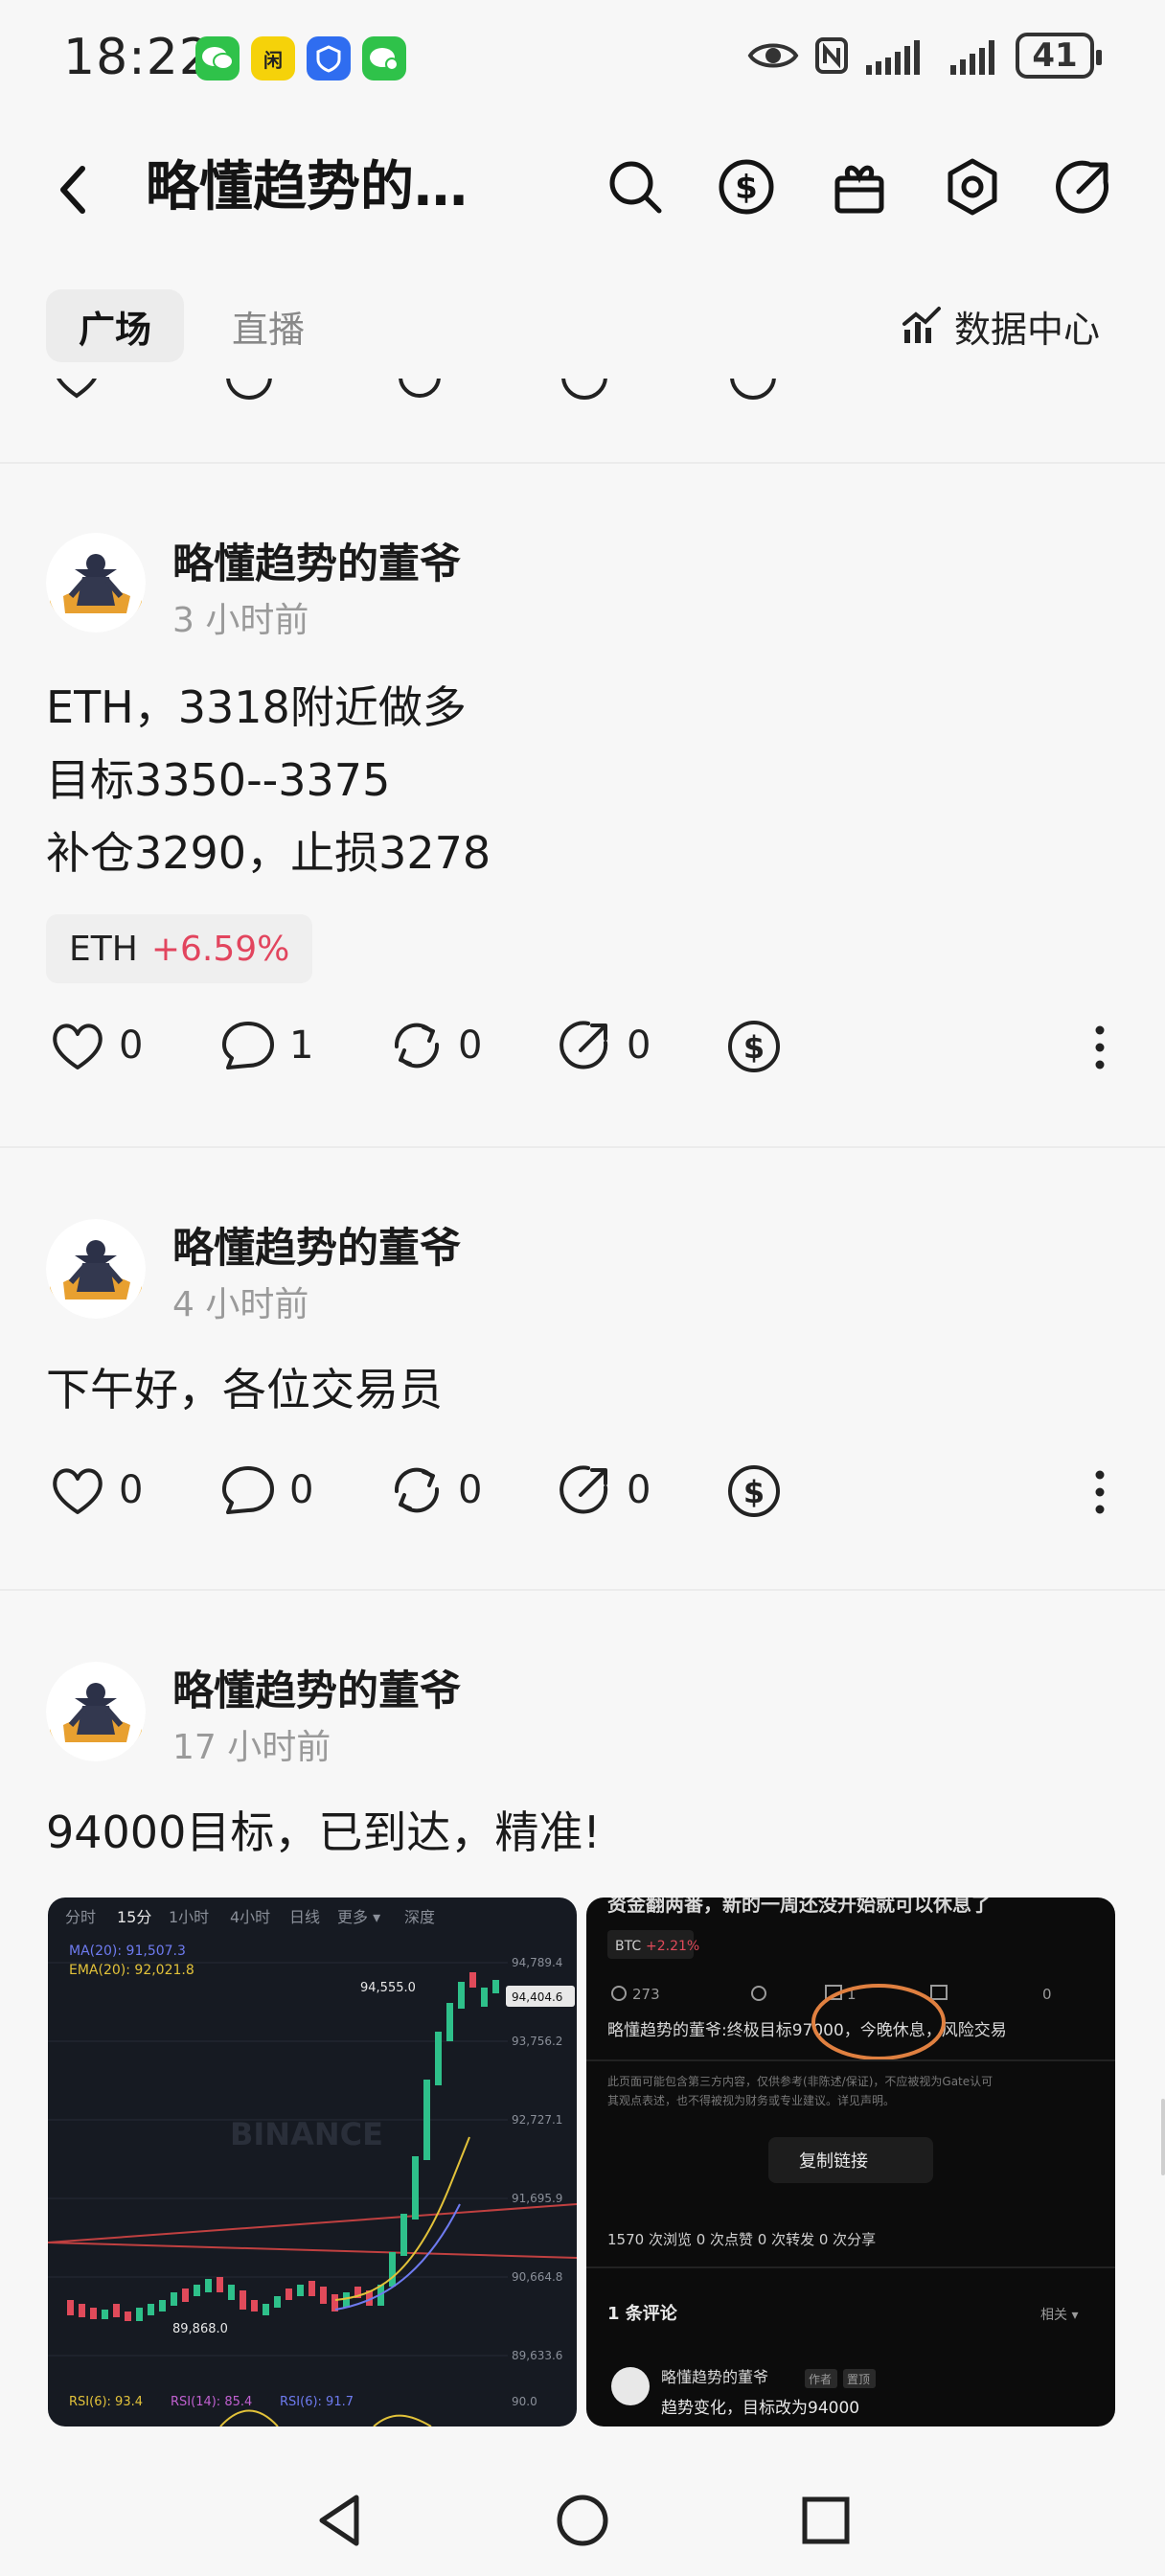 Image resolution: width=1165 pixels, height=2576 pixels. What do you see at coordinates (537, 1997) in the screenshot?
I see `price-axis-label: 94,404.6` at bounding box center [537, 1997].